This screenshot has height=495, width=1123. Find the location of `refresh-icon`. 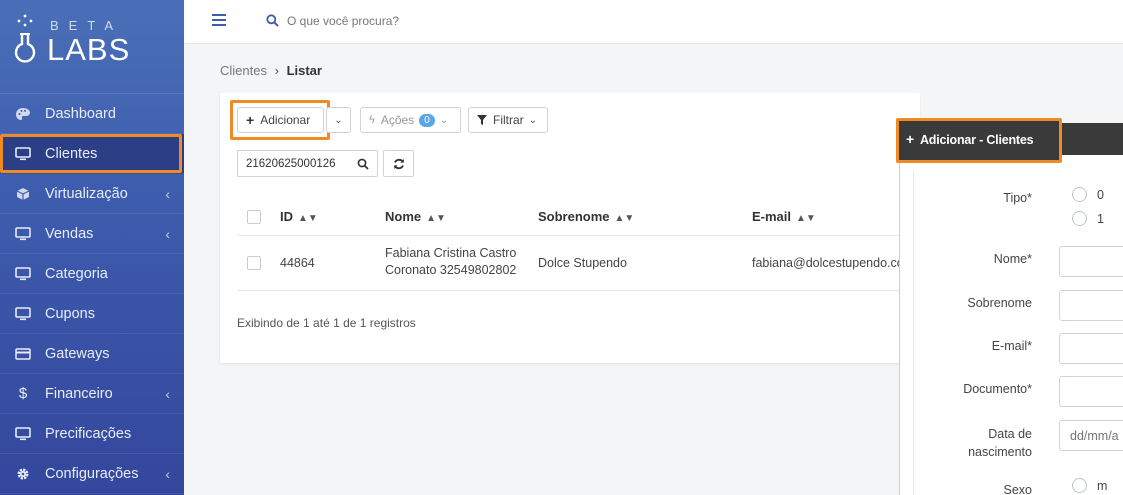

refresh-icon is located at coordinates (398, 163).